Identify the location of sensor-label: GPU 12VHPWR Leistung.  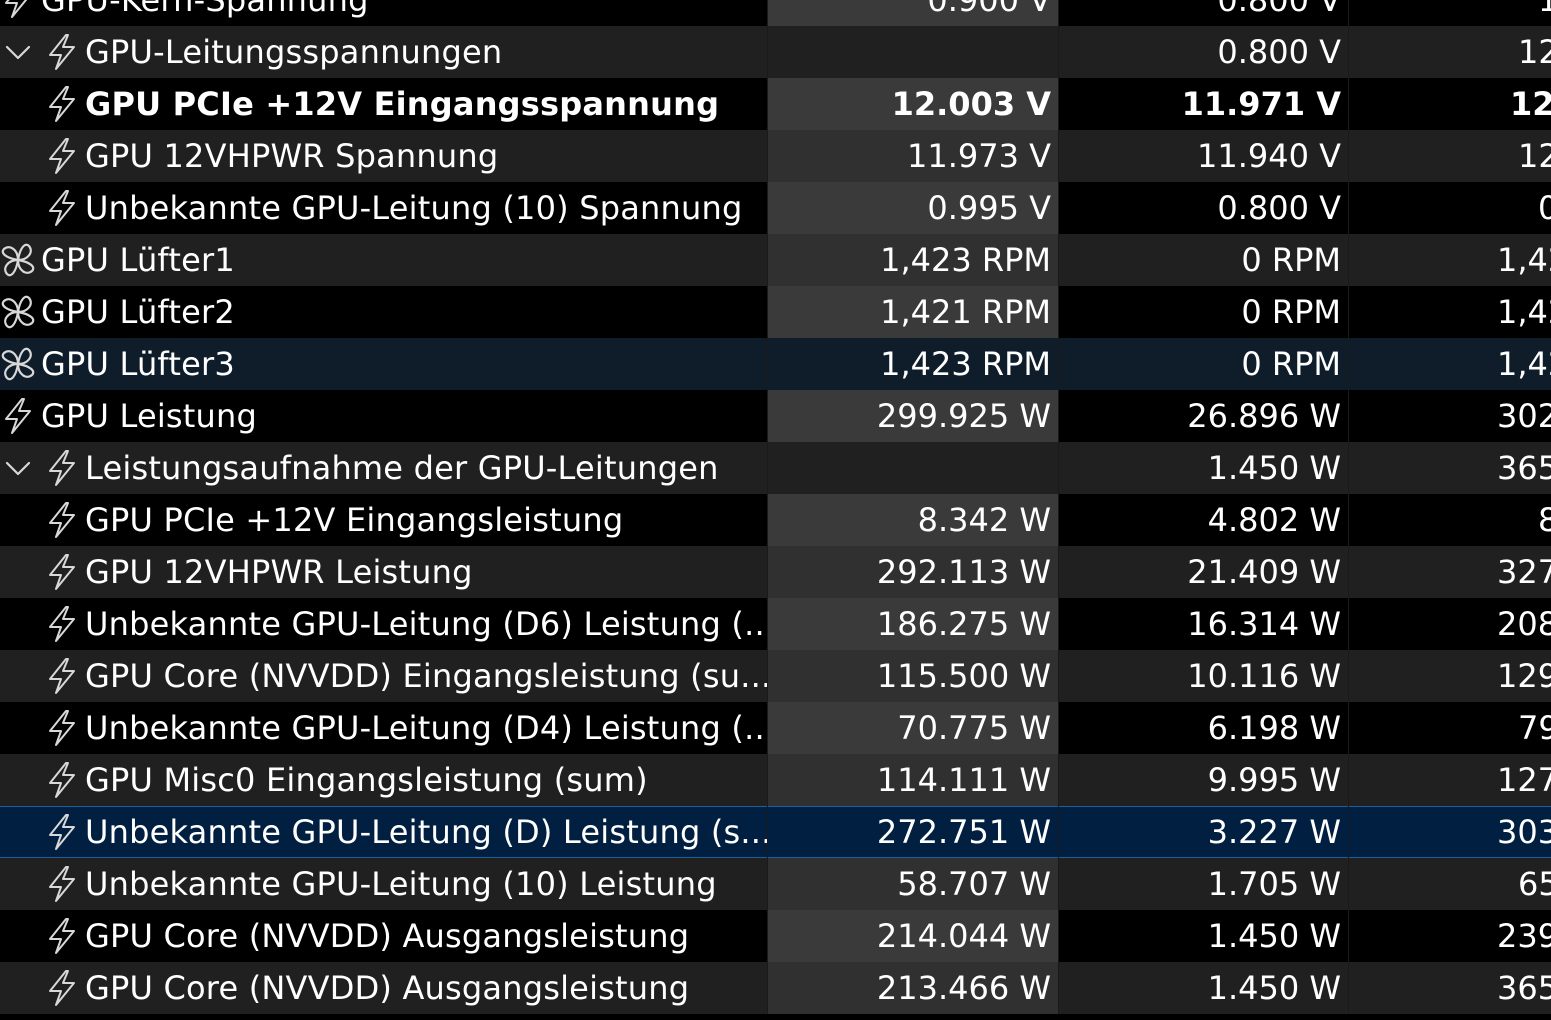
(279, 572).